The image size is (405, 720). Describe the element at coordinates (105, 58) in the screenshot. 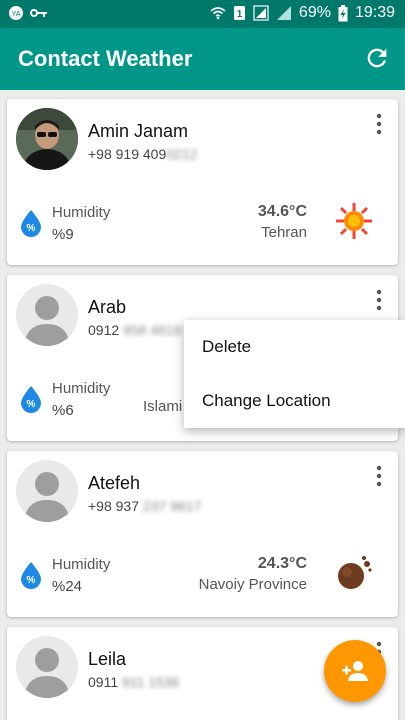

I see `app-title: Contact Weather` at that location.